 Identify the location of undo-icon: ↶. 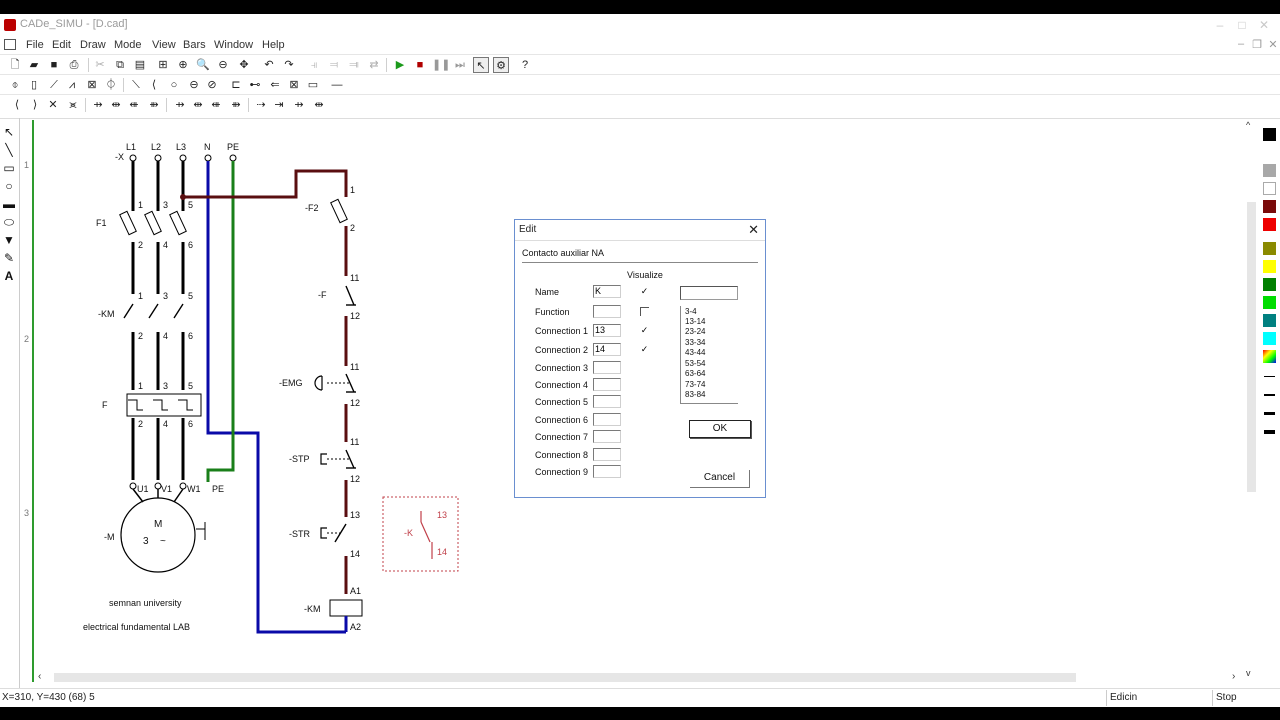
(269, 65).